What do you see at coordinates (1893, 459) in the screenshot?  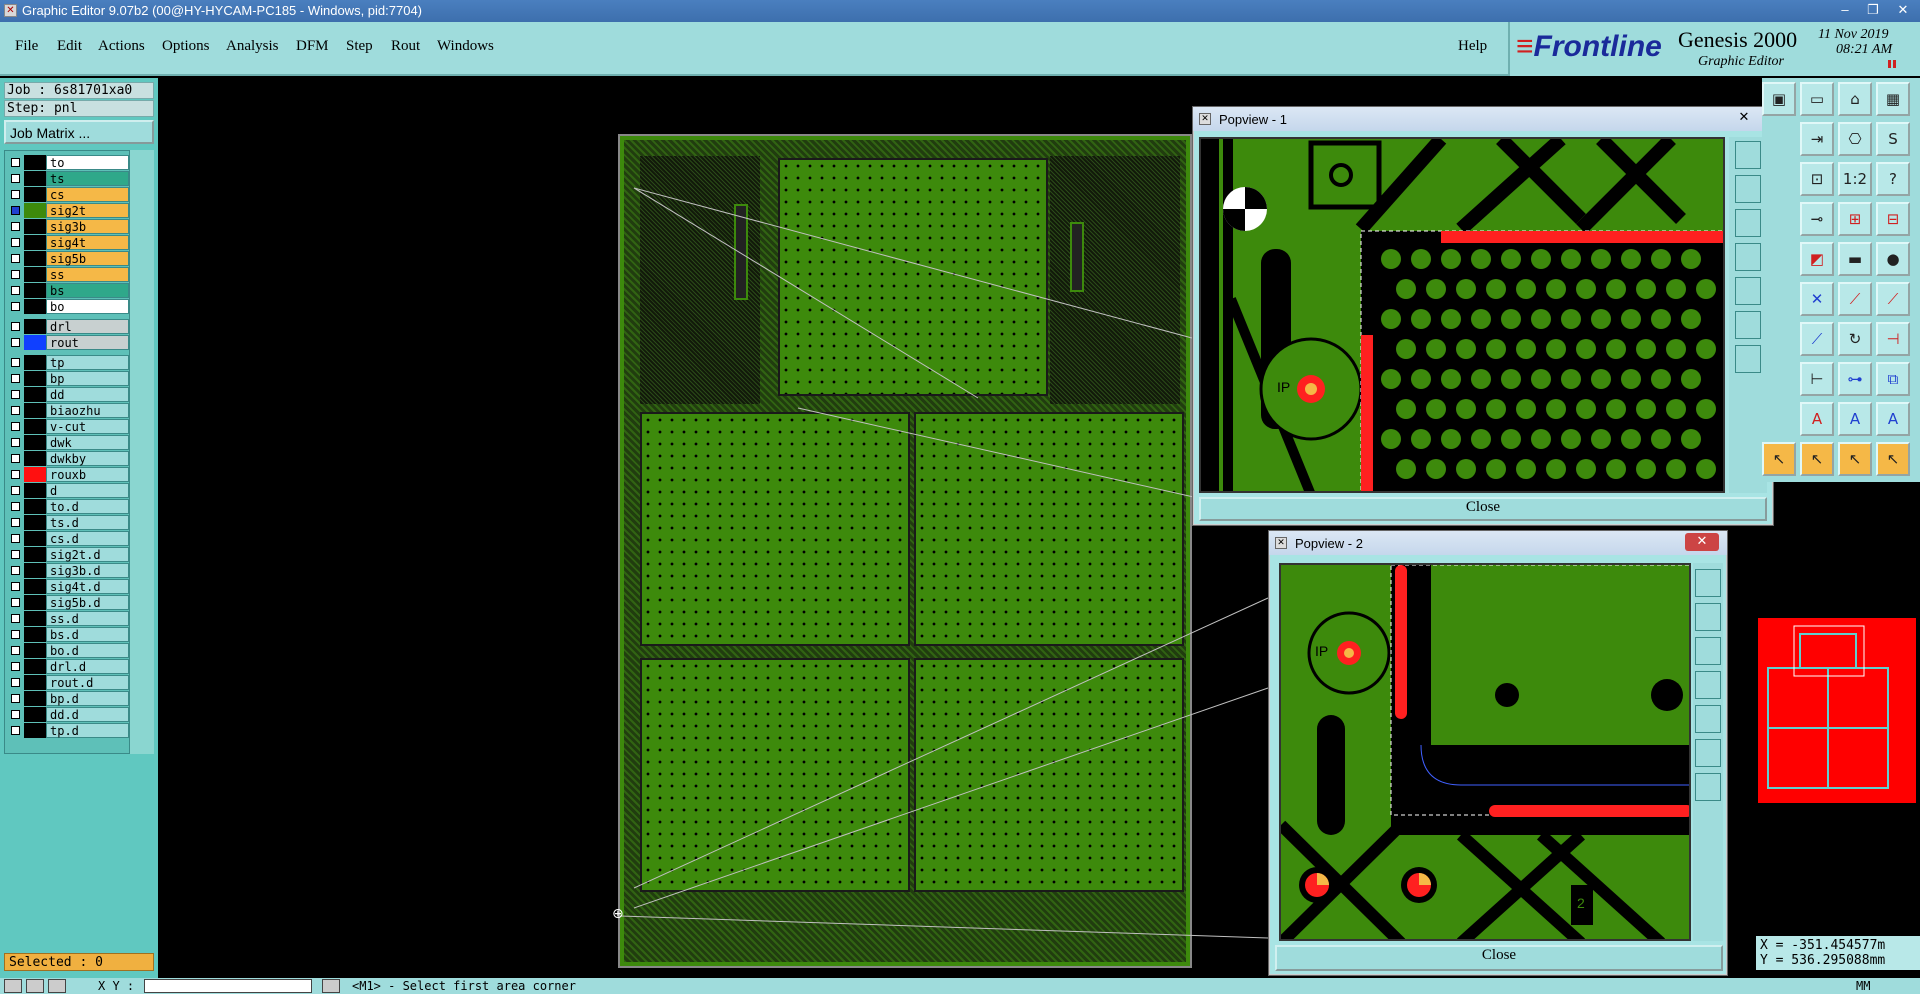 I see `tool-pick-multi-icon: ↖` at bounding box center [1893, 459].